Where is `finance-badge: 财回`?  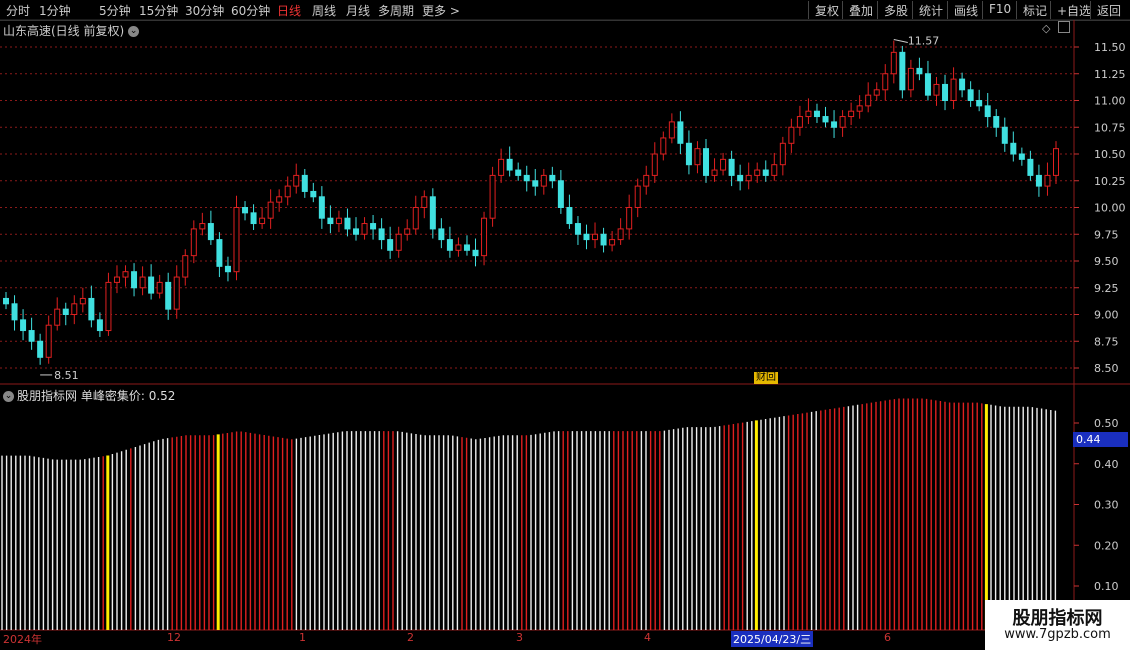 finance-badge: 财回 is located at coordinates (766, 378).